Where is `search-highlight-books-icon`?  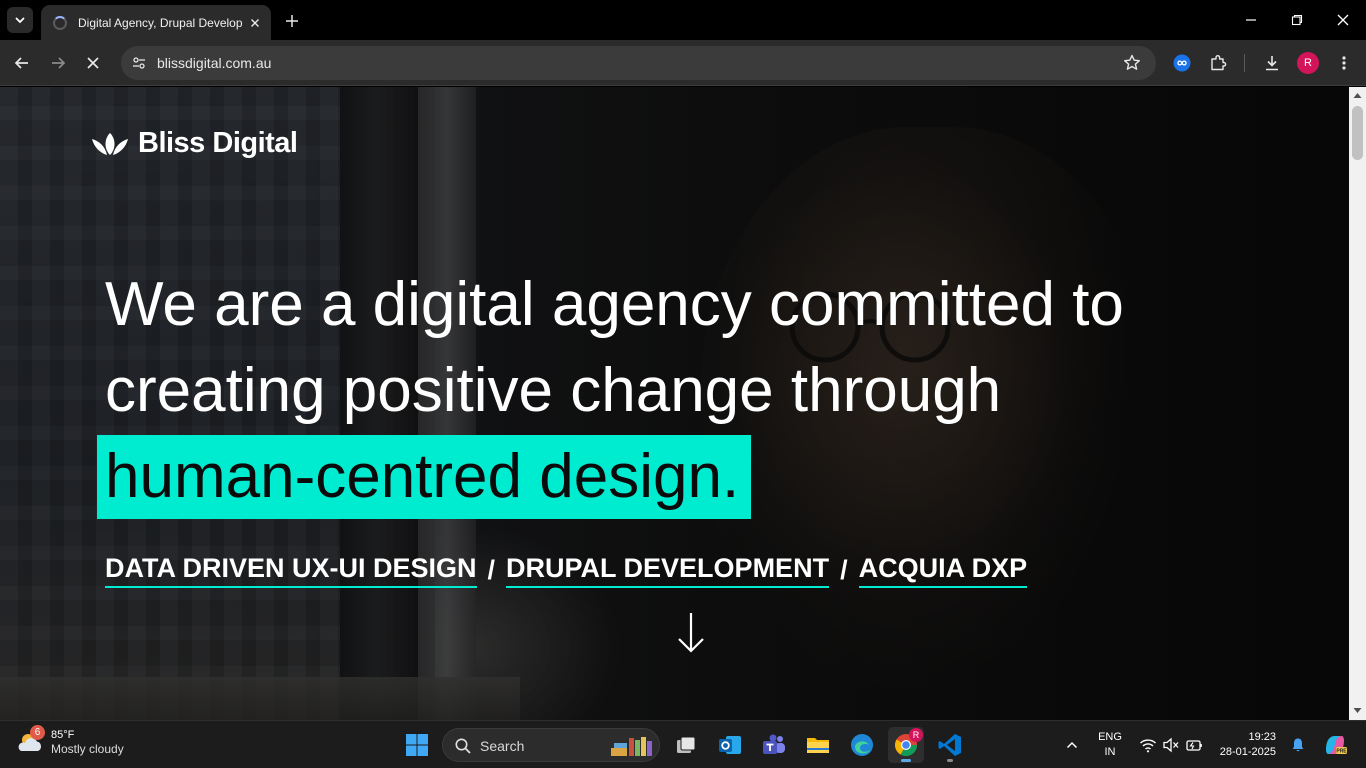 search-highlight-books-icon is located at coordinates (631, 746).